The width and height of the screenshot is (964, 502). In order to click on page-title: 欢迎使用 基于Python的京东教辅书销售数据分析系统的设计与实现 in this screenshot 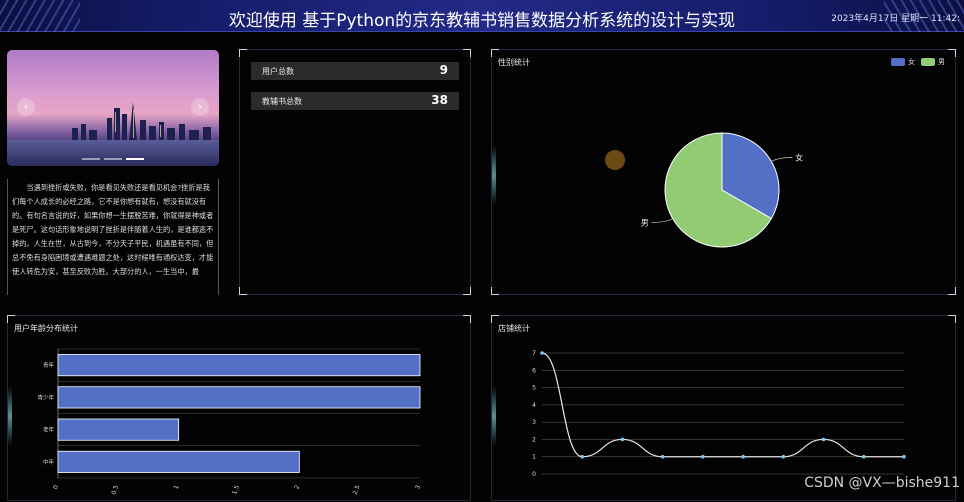, I will do `click(482, 18)`.